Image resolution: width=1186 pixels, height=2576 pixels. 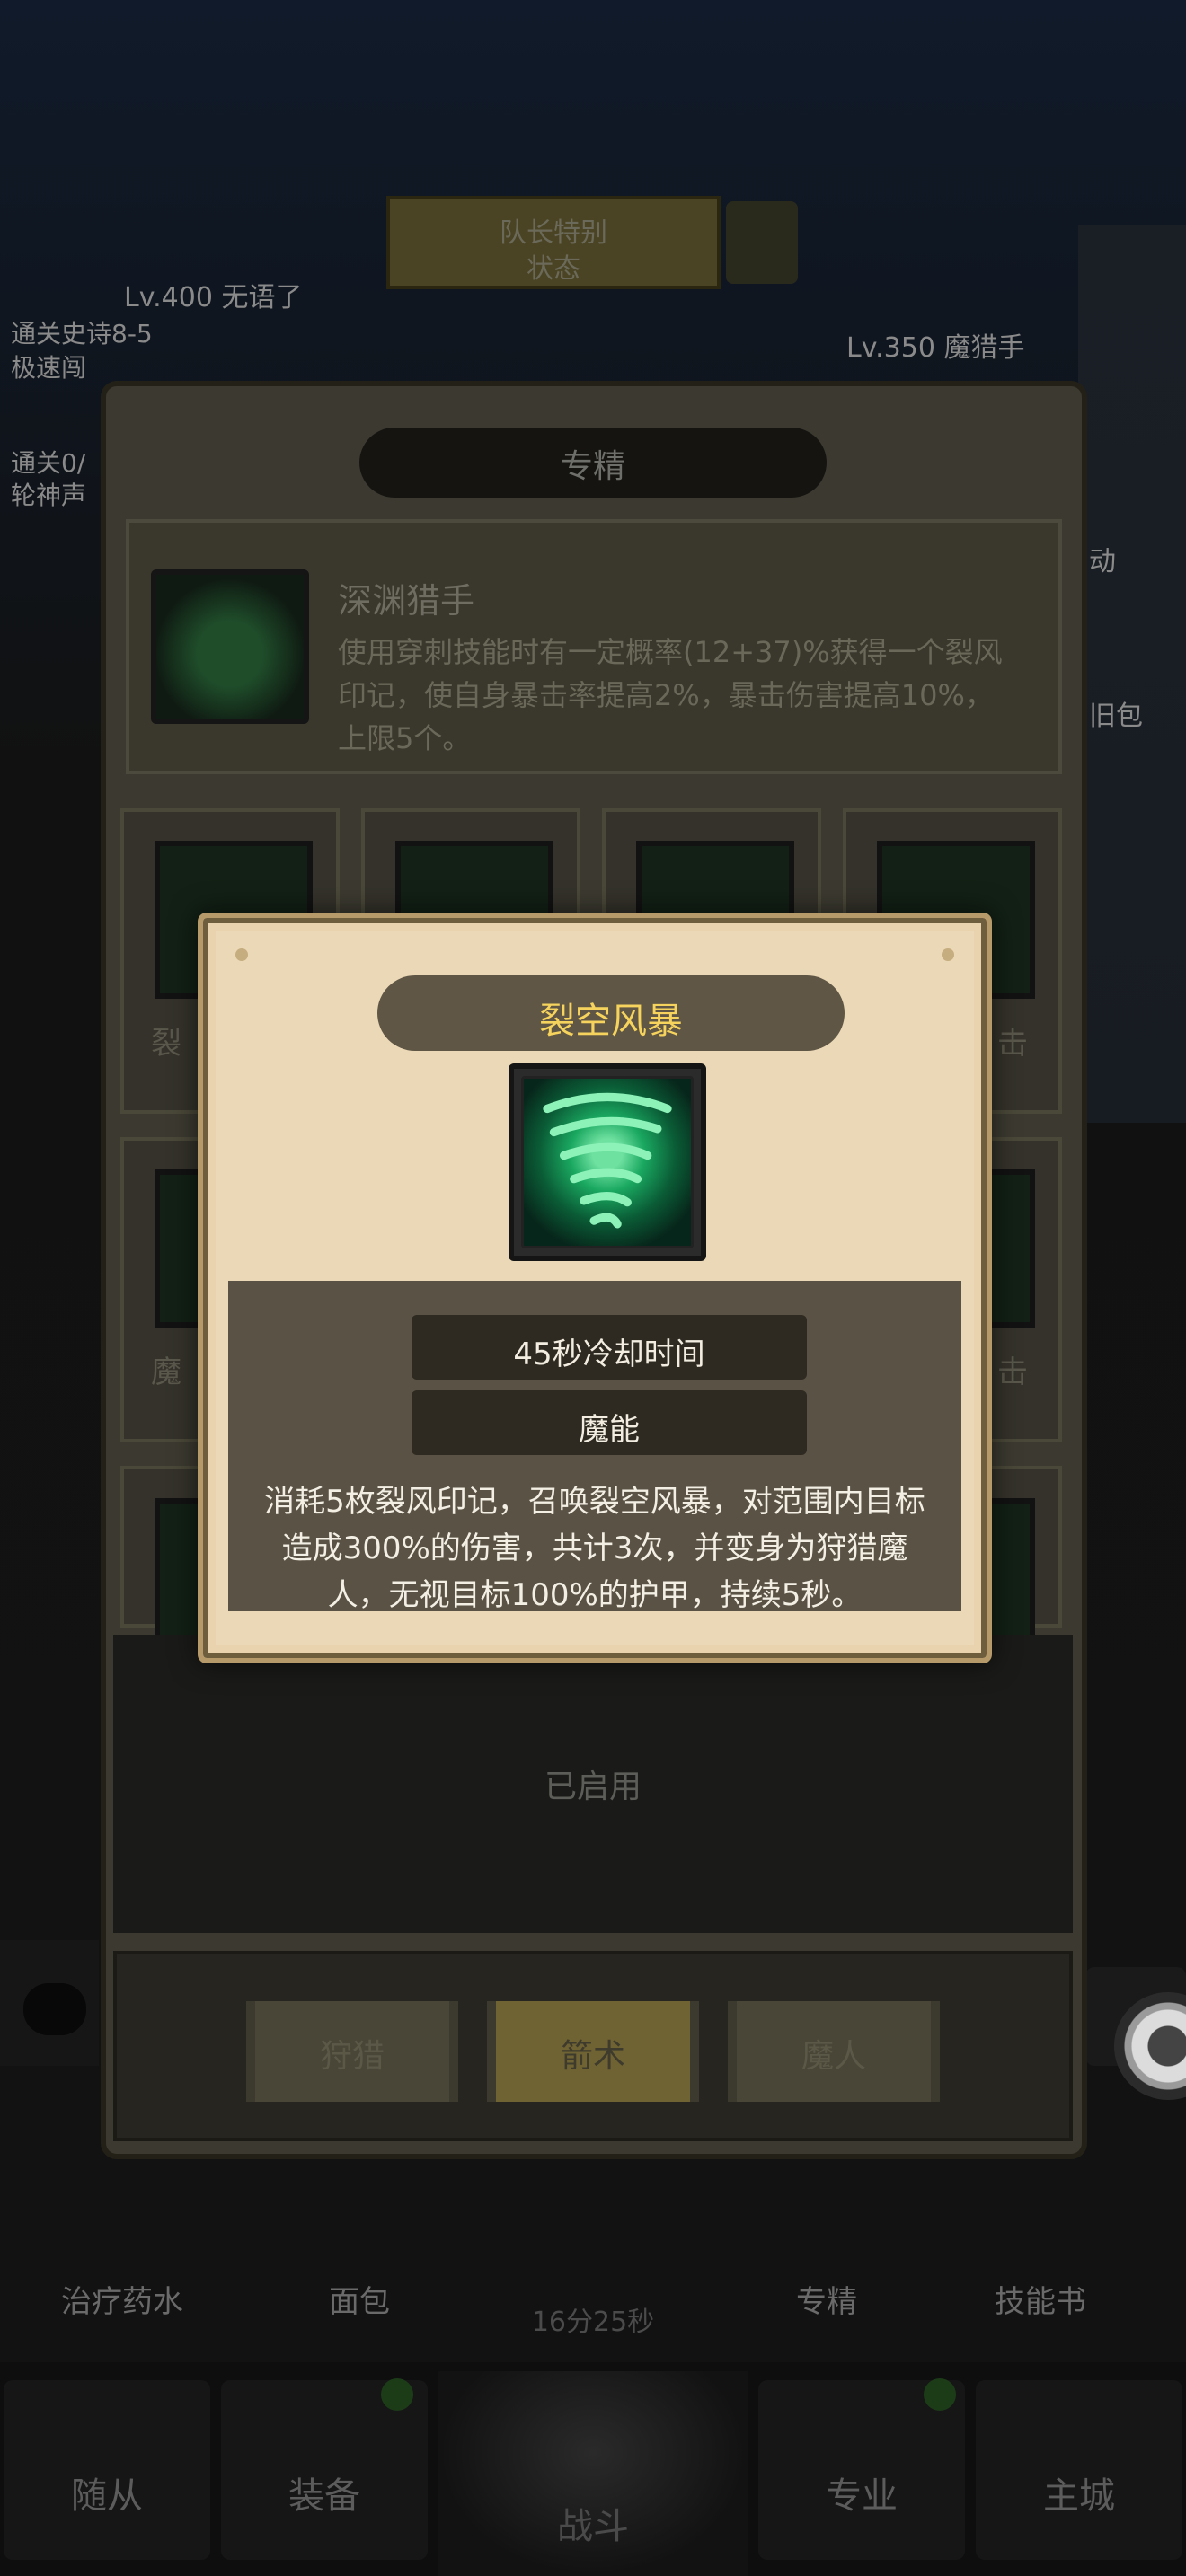 What do you see at coordinates (593, 2322) in the screenshot?
I see `battle-timer: 16分25秒` at bounding box center [593, 2322].